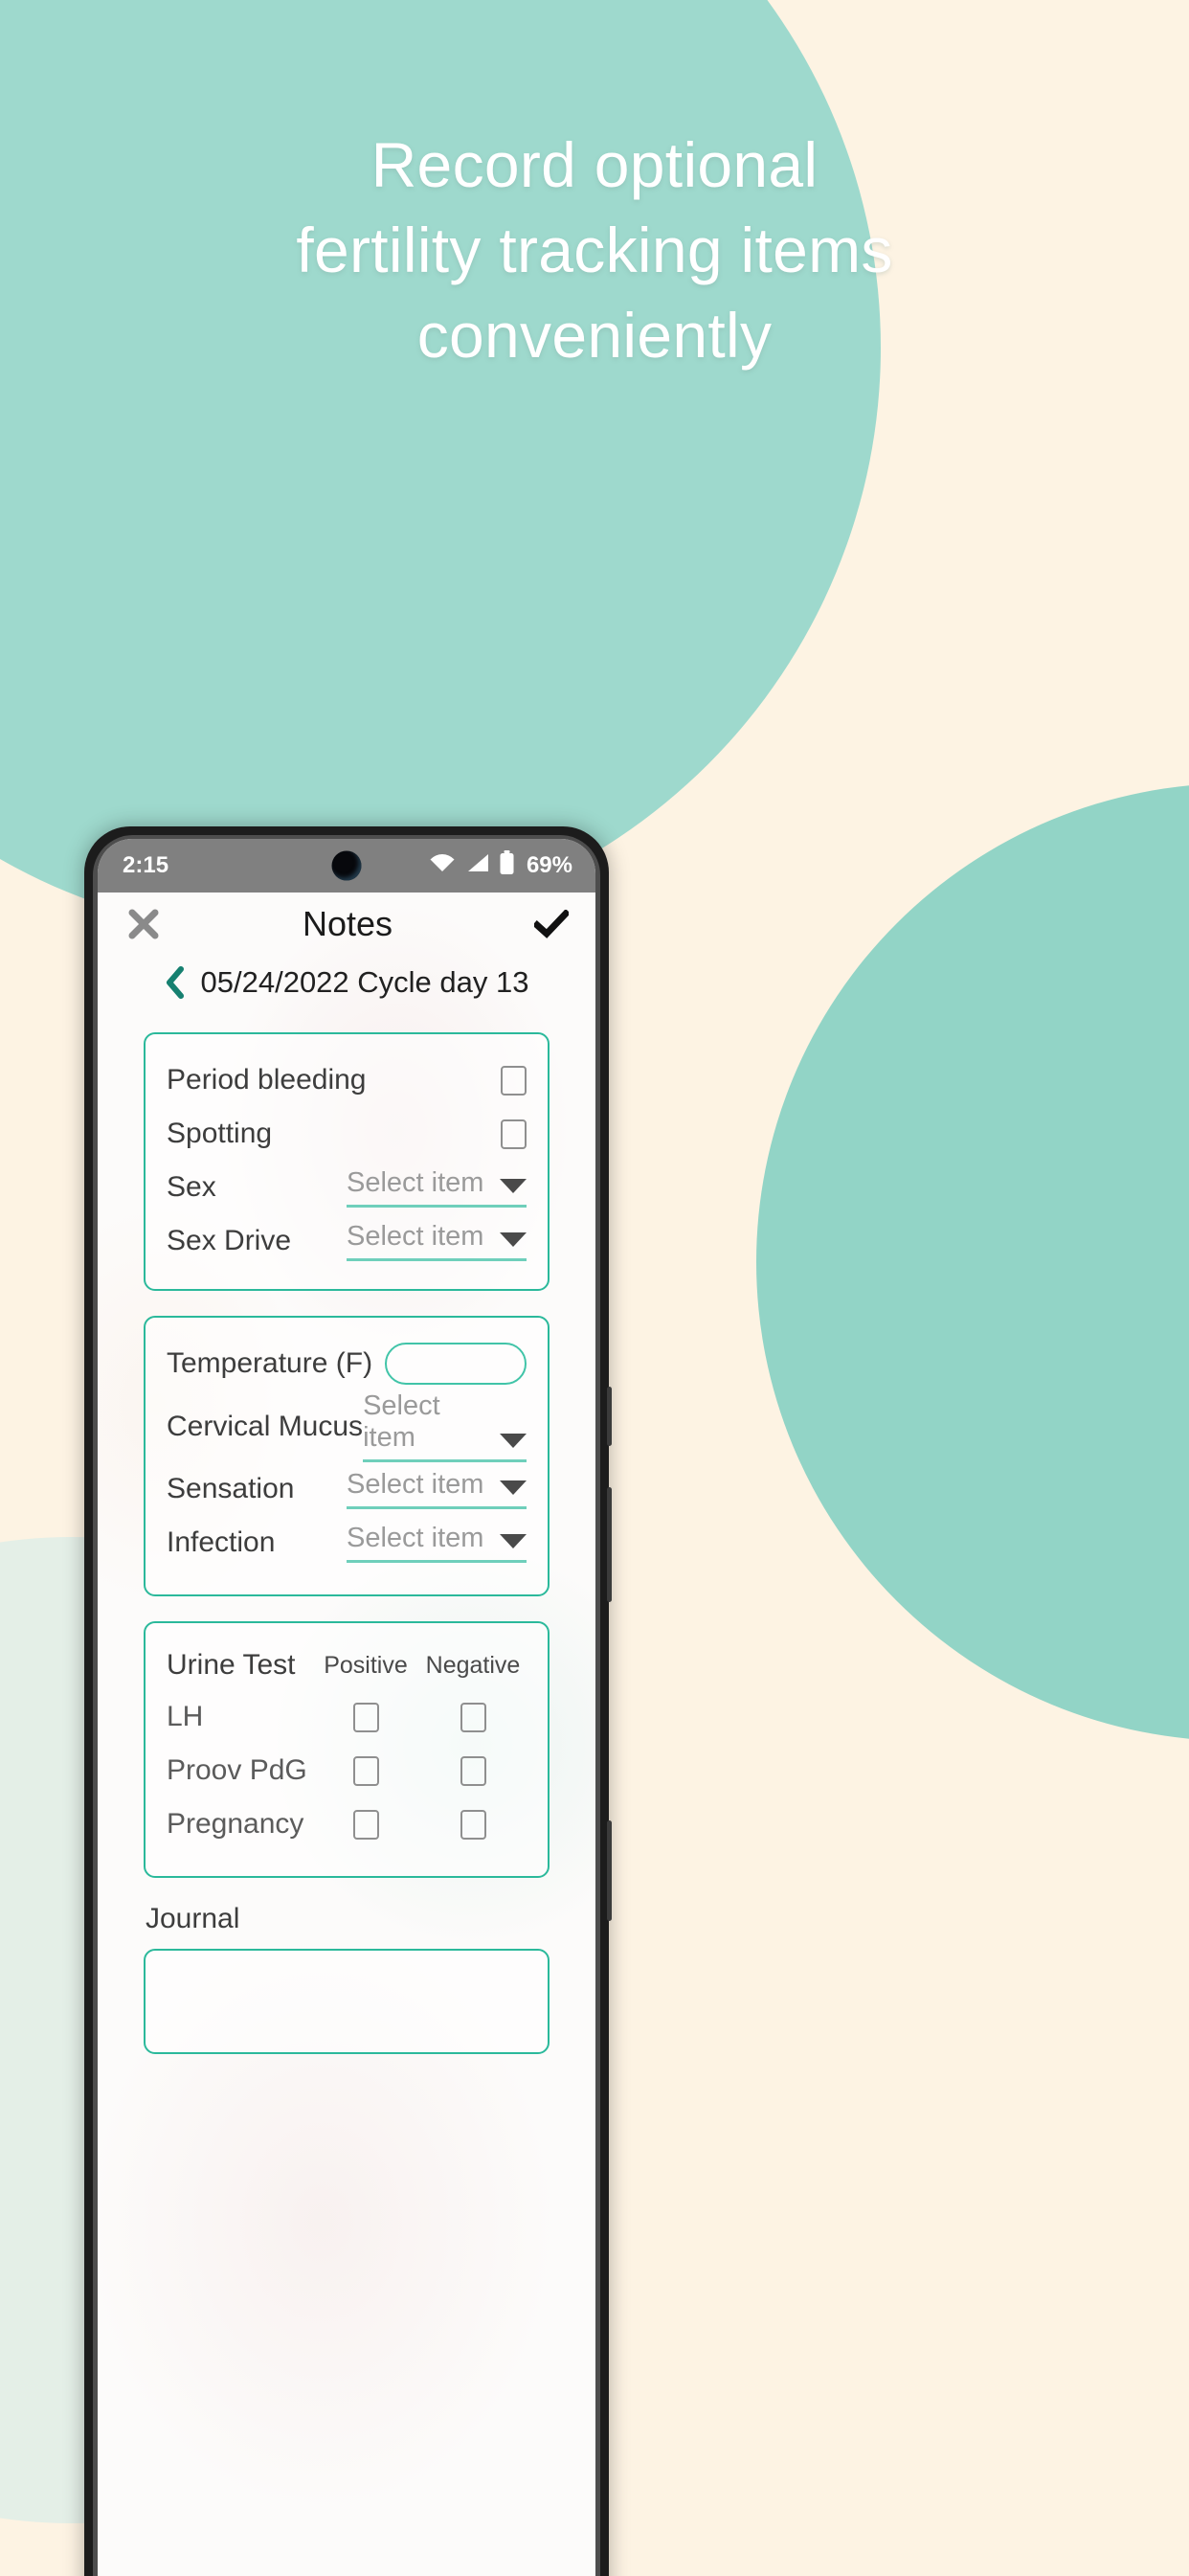 This screenshot has height=2576, width=1189. I want to click on close-icon, so click(144, 924).